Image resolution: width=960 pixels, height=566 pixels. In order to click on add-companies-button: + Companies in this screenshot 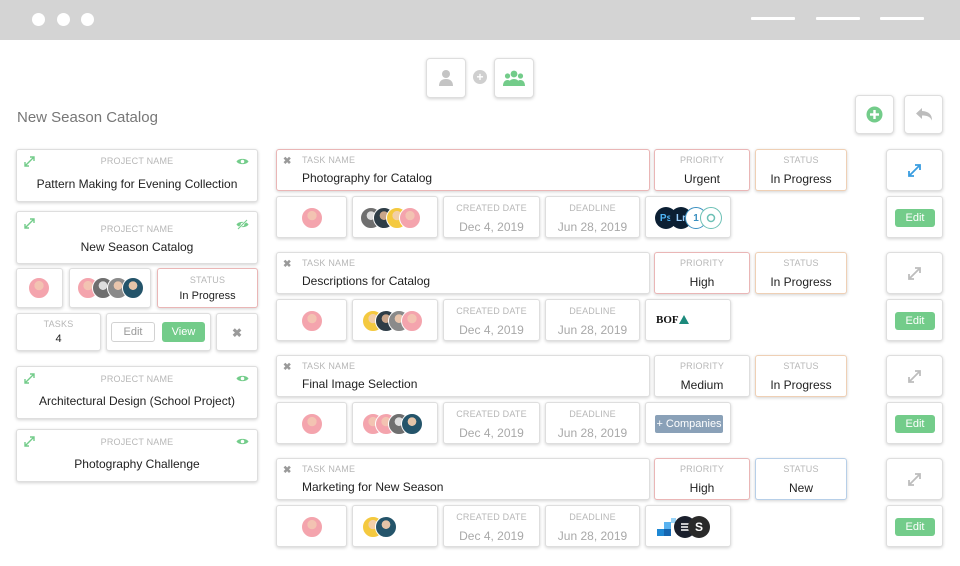, I will do `click(689, 424)`.